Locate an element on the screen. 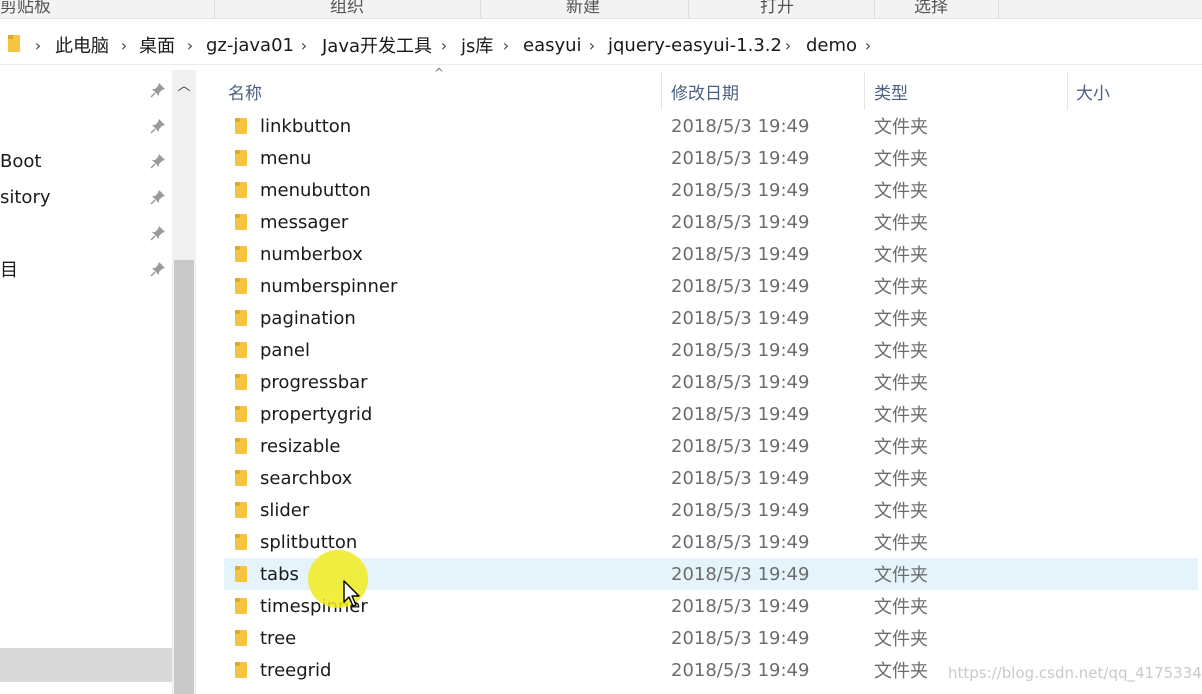 The height and width of the screenshot is (694, 1202). nav-item-repository: sitory is located at coordinates (86, 197).